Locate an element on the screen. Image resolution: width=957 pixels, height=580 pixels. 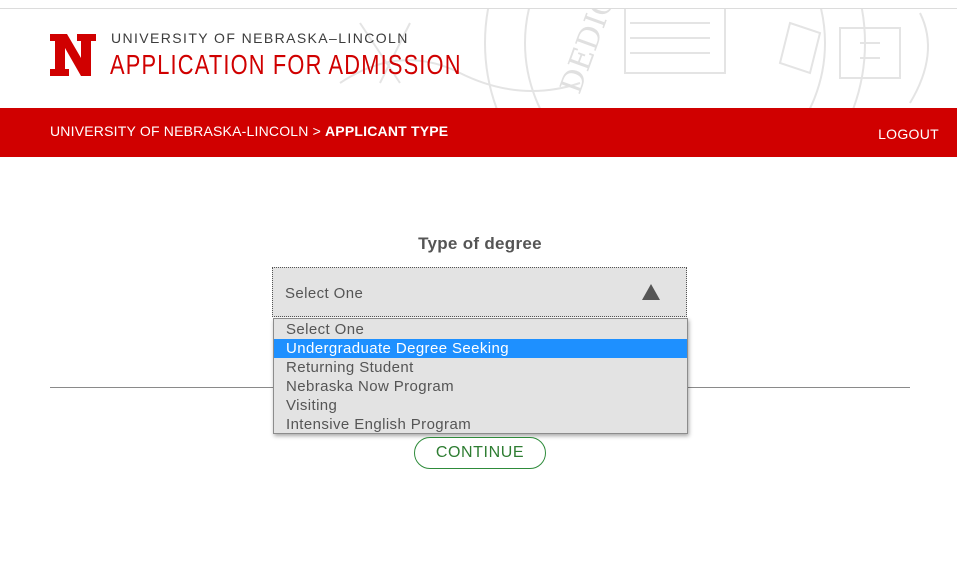
option-visiting: Visiting is located at coordinates (480, 405).